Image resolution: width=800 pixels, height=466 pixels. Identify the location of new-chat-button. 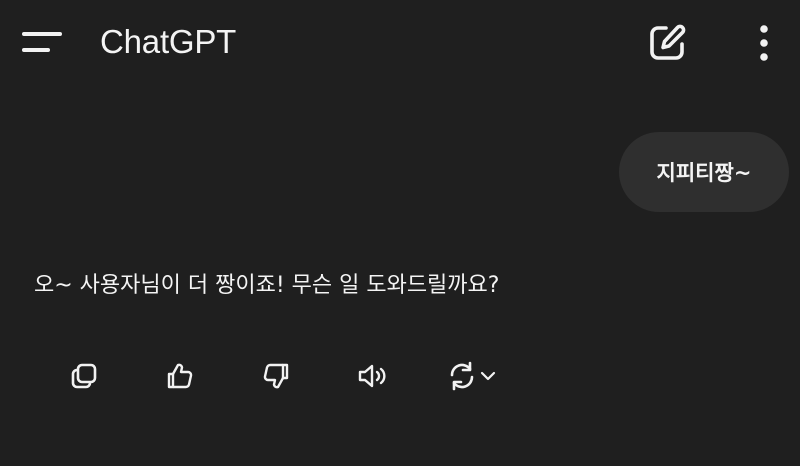
(667, 43).